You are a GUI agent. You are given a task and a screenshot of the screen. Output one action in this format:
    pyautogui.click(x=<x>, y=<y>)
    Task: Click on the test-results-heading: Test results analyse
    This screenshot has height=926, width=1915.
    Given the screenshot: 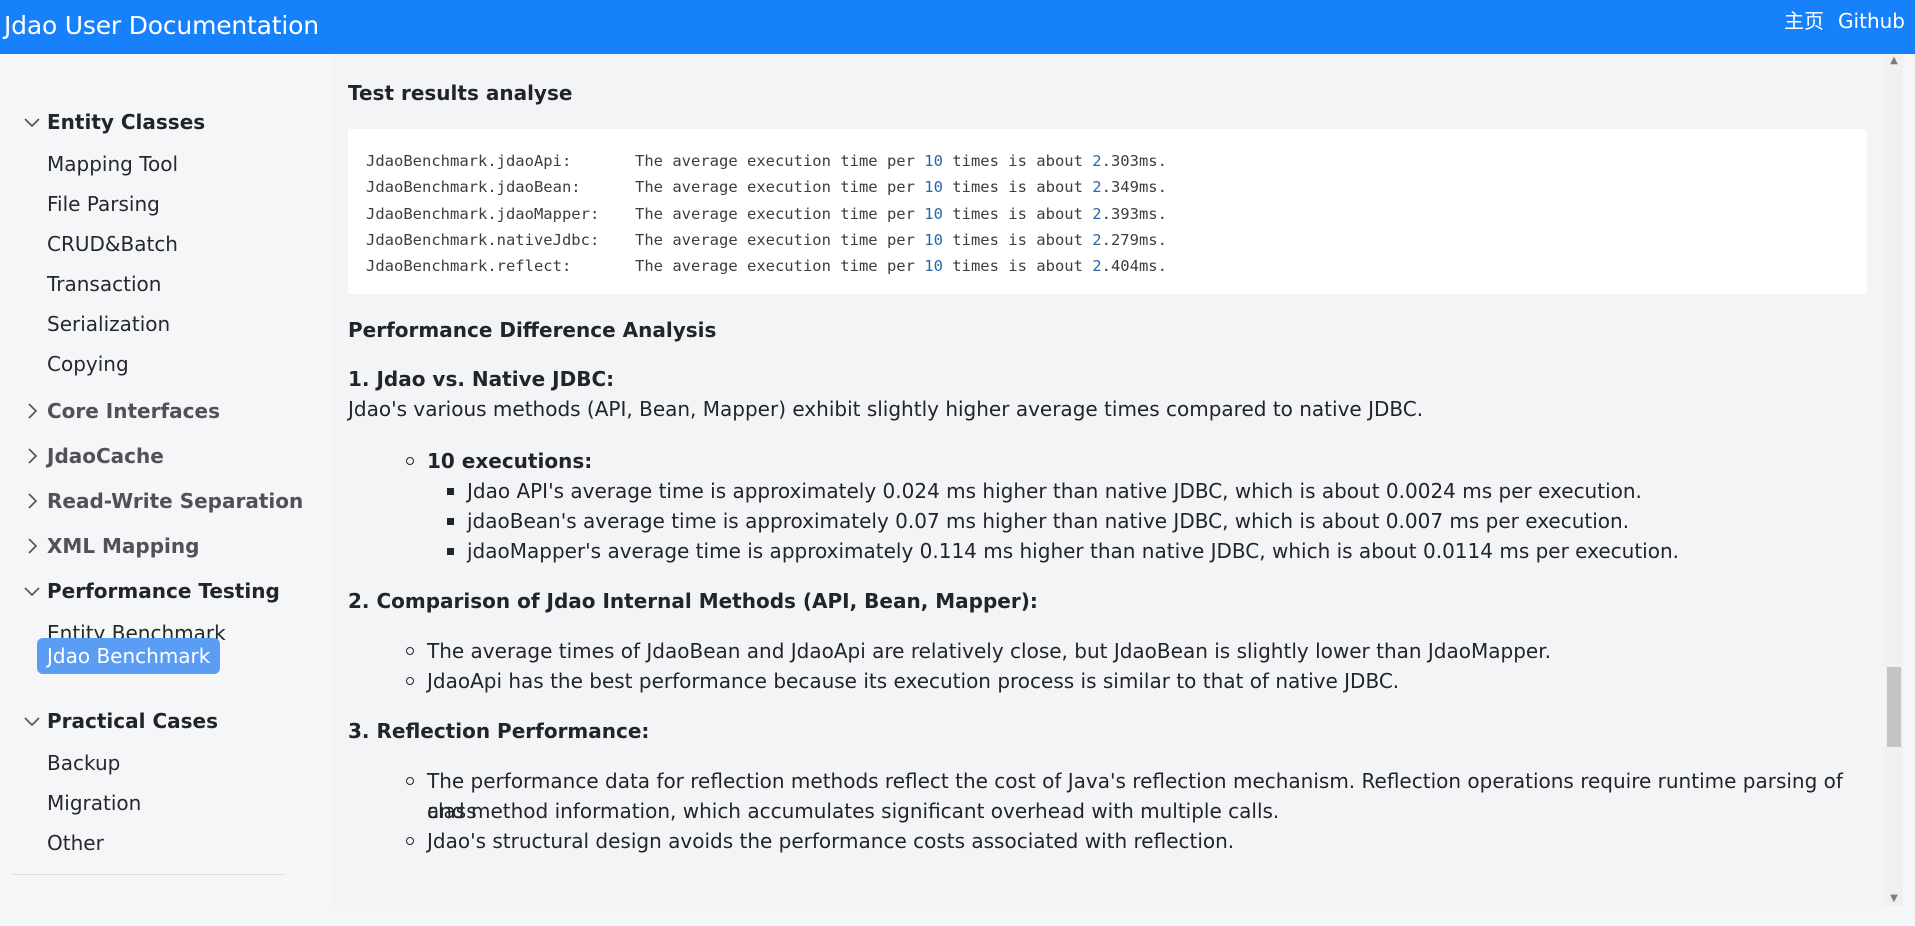 What is the action you would take?
    pyautogui.click(x=460, y=93)
    